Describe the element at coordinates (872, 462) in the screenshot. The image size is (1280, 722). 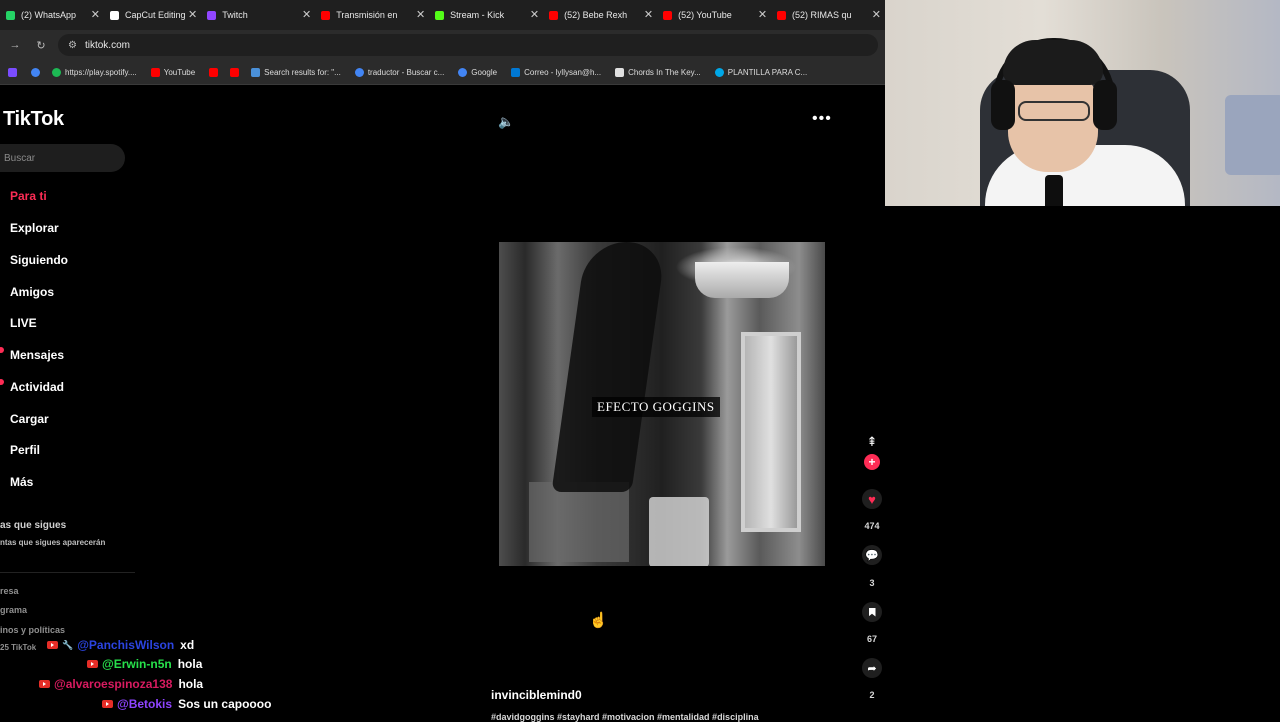
I see `follow-plus-icon: +` at that location.